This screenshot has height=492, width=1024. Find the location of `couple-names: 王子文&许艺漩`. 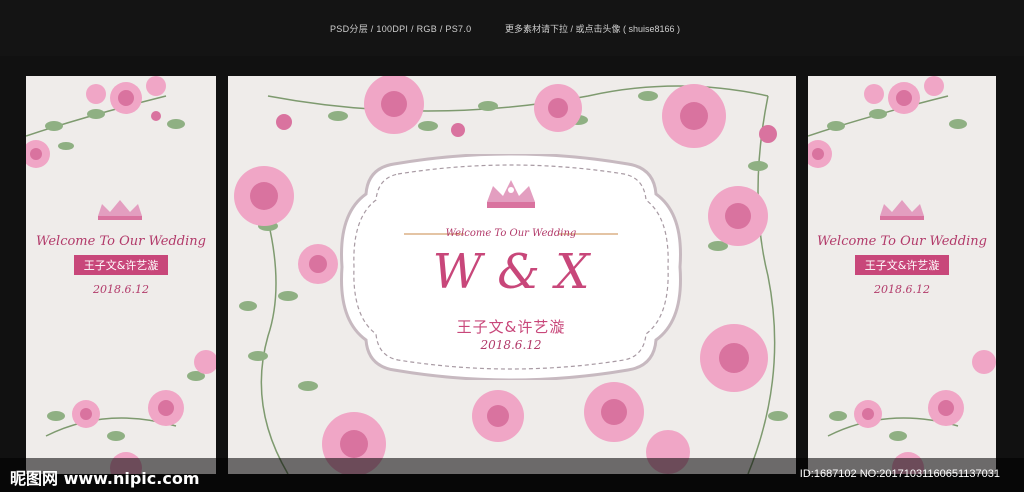

couple-names: 王子文&许艺漩 is located at coordinates (511, 327).